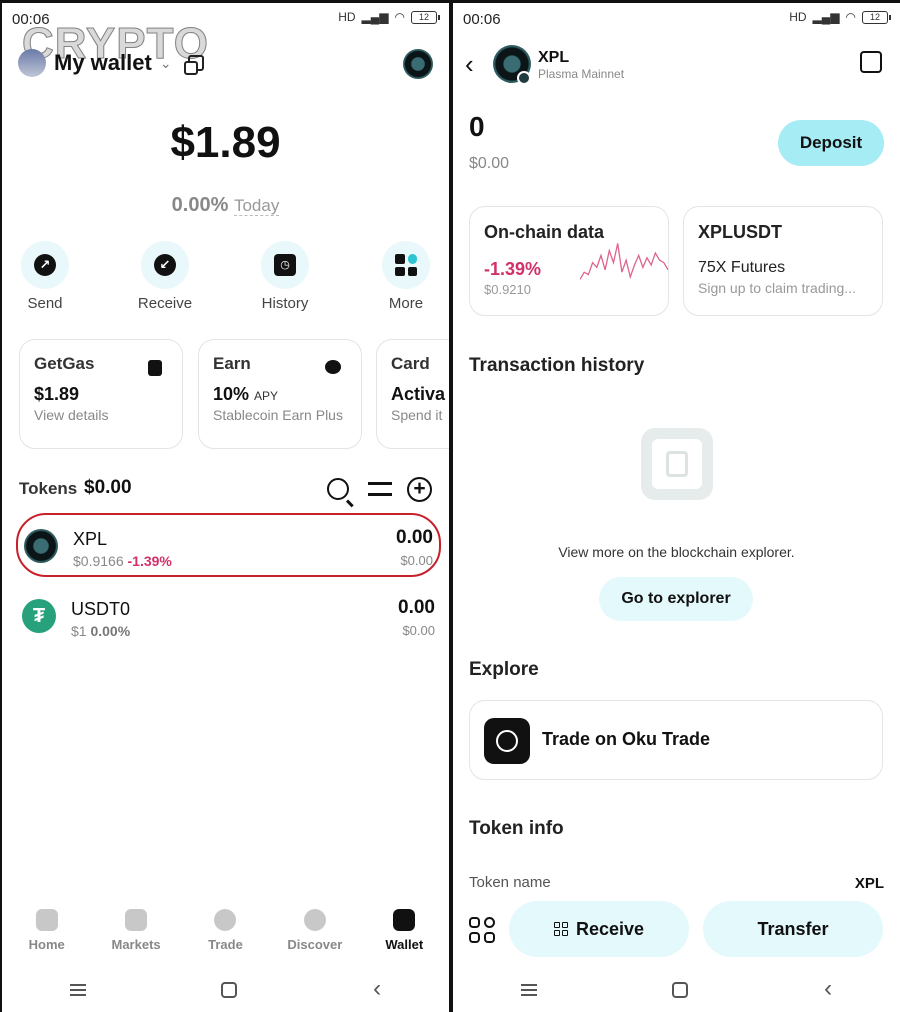  I want to click on clock-icon: ◷, so click(285, 265).